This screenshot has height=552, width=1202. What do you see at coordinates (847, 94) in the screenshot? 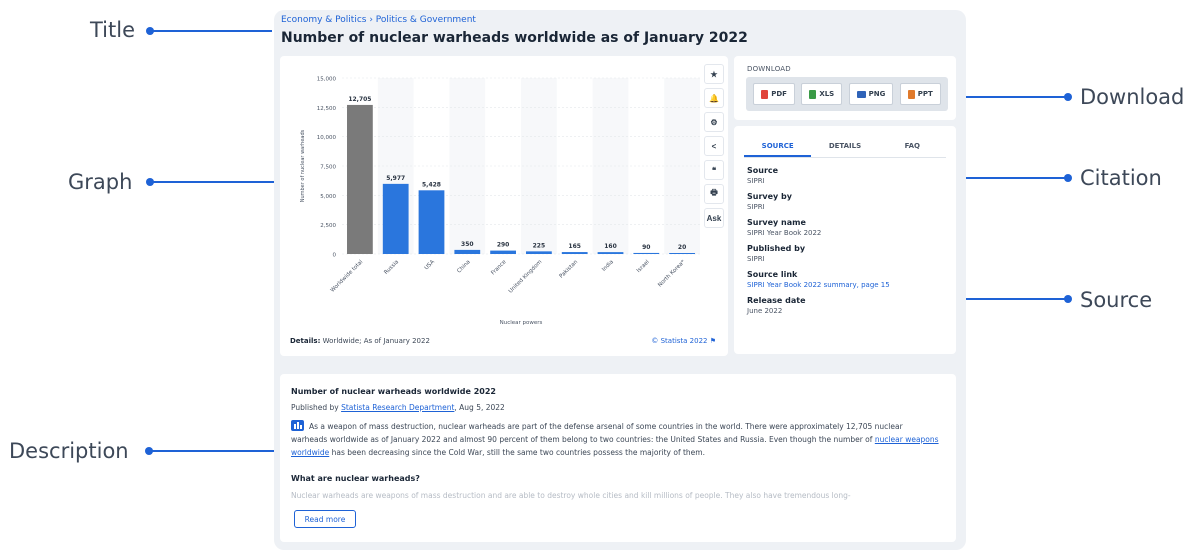
I see `download-buttons: PDF XLS PNG PPT` at bounding box center [847, 94].